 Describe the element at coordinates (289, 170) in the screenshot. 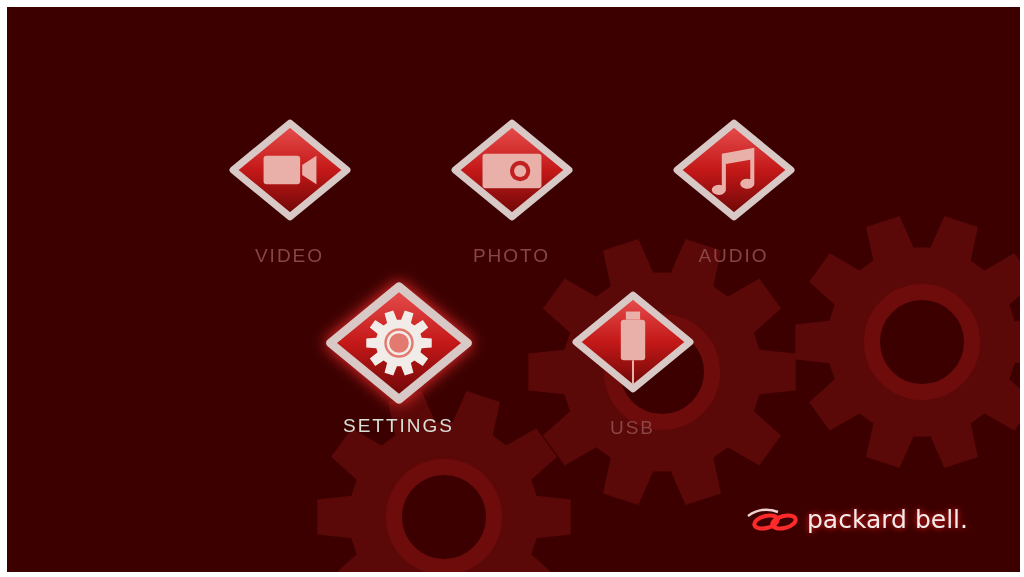

I see `video-camera-icon` at that location.